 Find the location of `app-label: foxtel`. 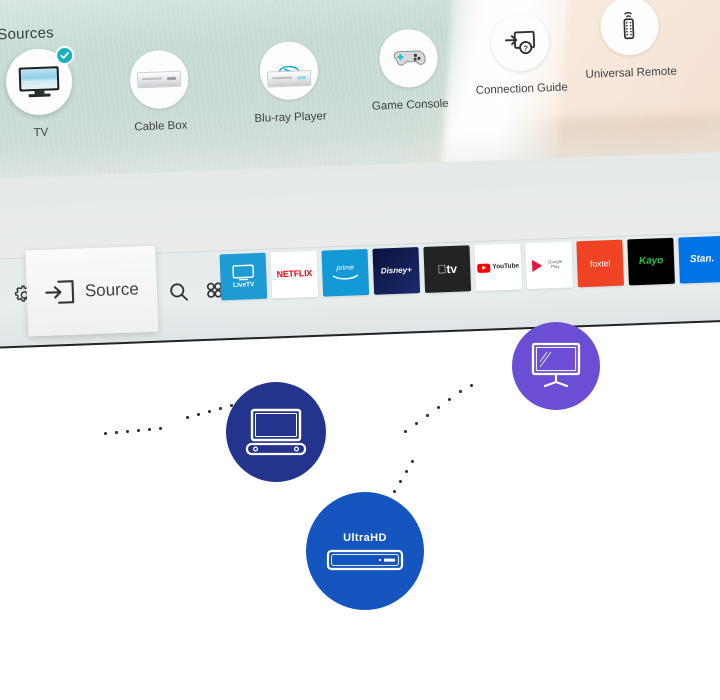

app-label: foxtel is located at coordinates (600, 263).